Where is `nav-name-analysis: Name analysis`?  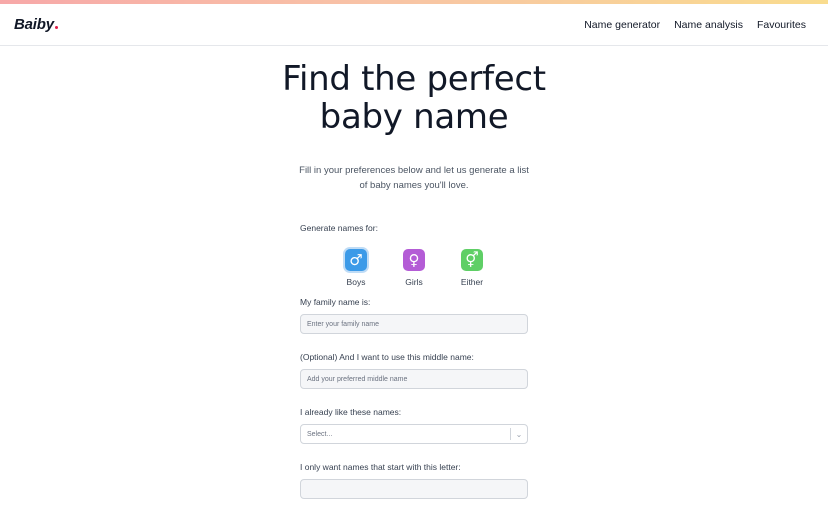 nav-name-analysis: Name analysis is located at coordinates (708, 25).